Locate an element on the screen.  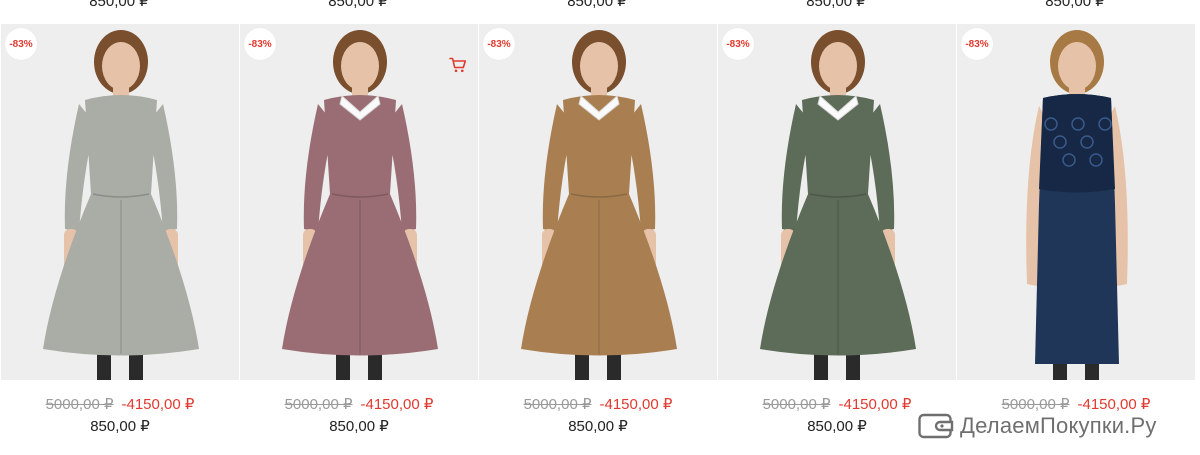
lace-top is located at coordinates (1077, 143).